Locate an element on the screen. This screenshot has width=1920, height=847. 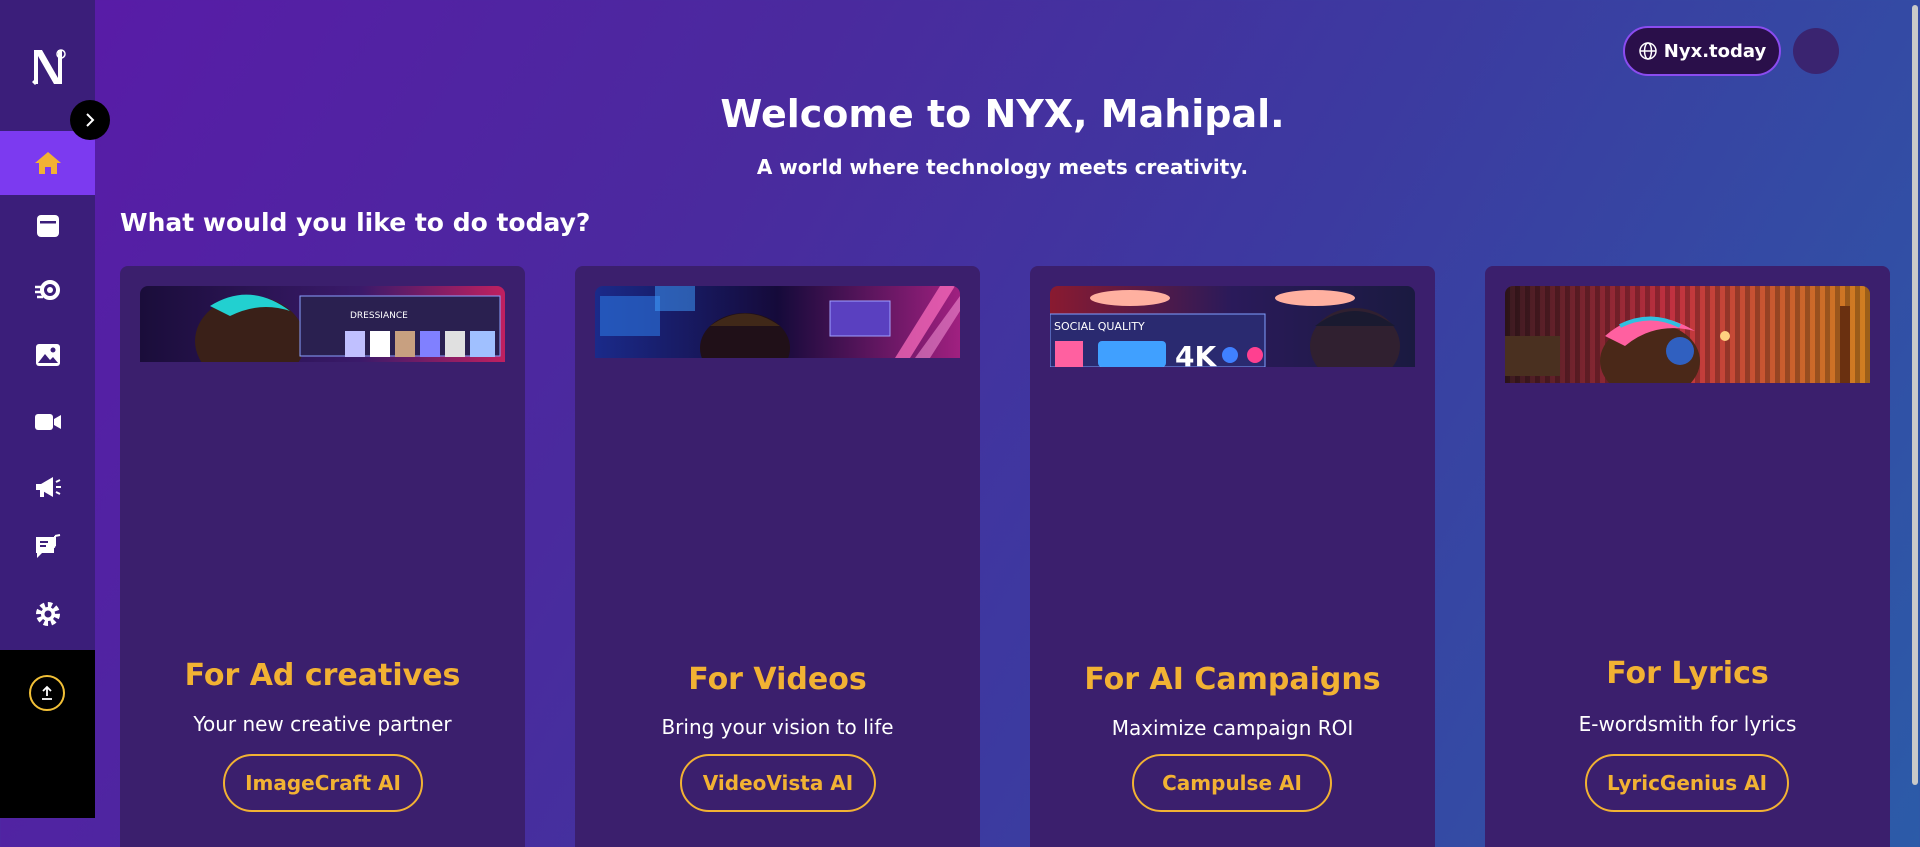
sidebar-item-lyrics is located at coordinates (47, 547).